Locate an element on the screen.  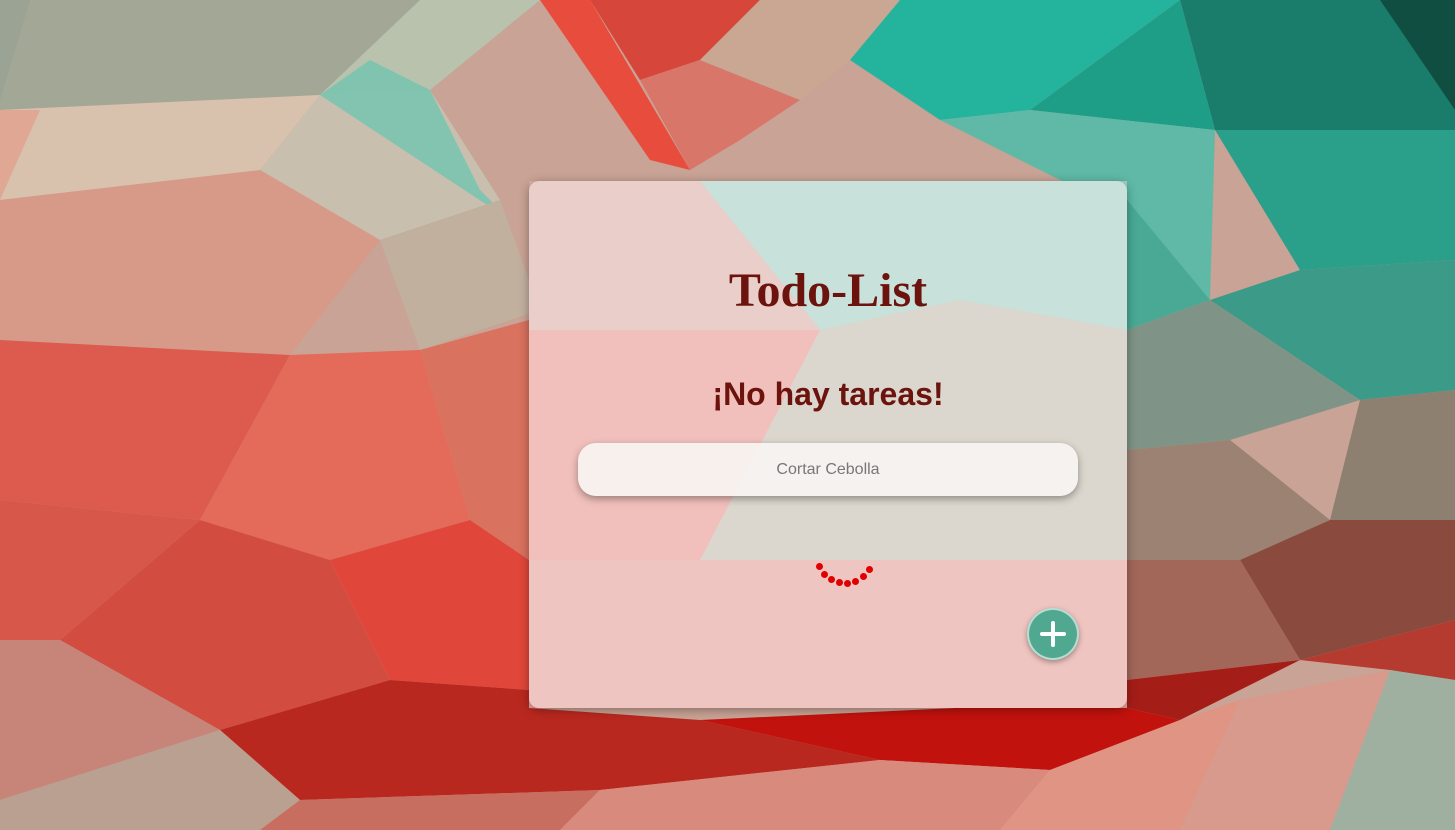
loading-spinner-icon is located at coordinates (844, 576).